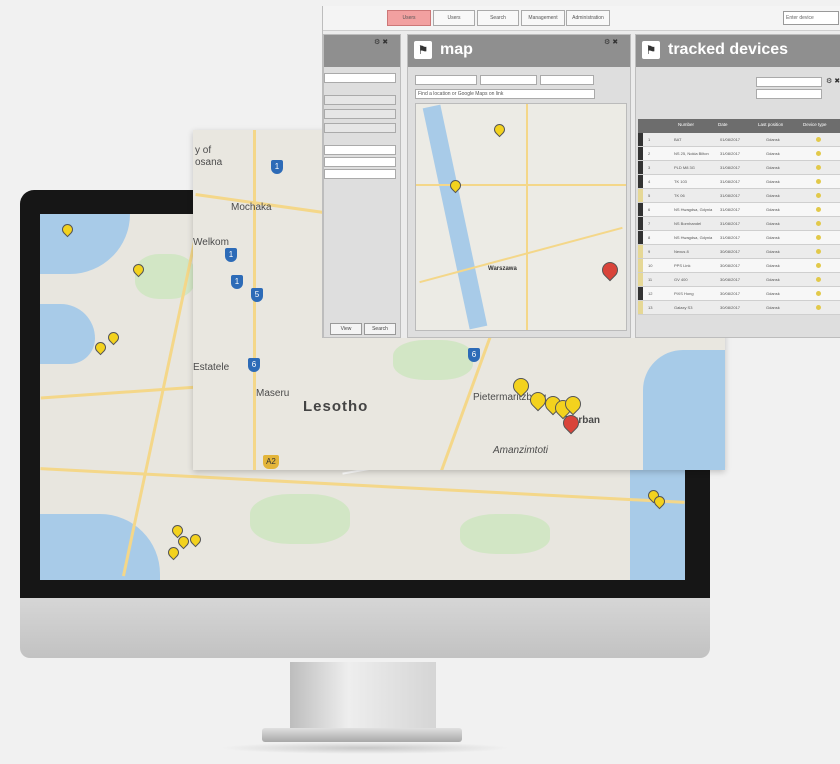 This screenshot has width=840, height=764. I want to click on column-header: Device type, so click(815, 124).